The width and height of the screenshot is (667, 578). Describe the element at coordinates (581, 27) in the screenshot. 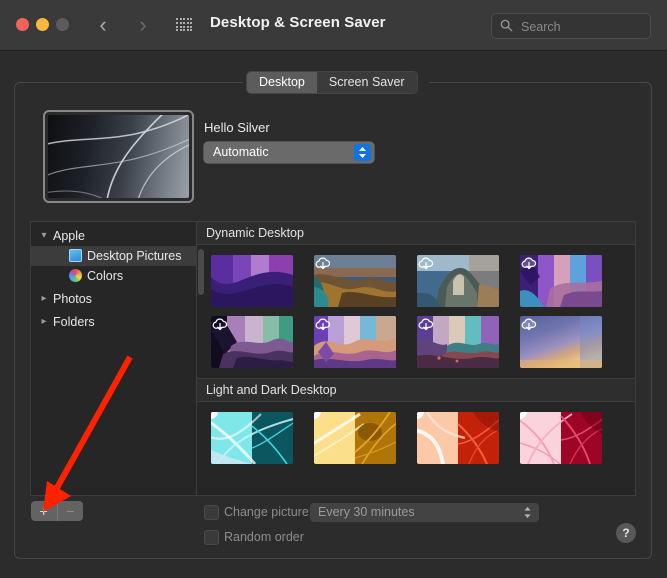

I see `search-input` at that location.